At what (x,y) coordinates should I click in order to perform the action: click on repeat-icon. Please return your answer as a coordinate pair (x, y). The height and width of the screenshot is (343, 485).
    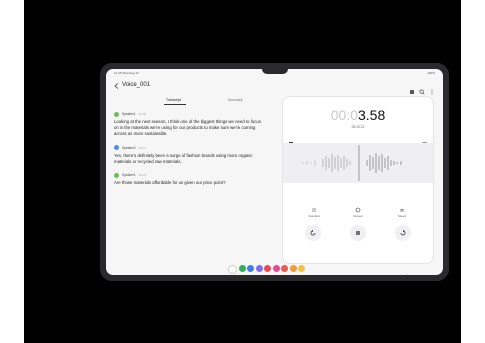
    Looking at the image, I should click on (358, 210).